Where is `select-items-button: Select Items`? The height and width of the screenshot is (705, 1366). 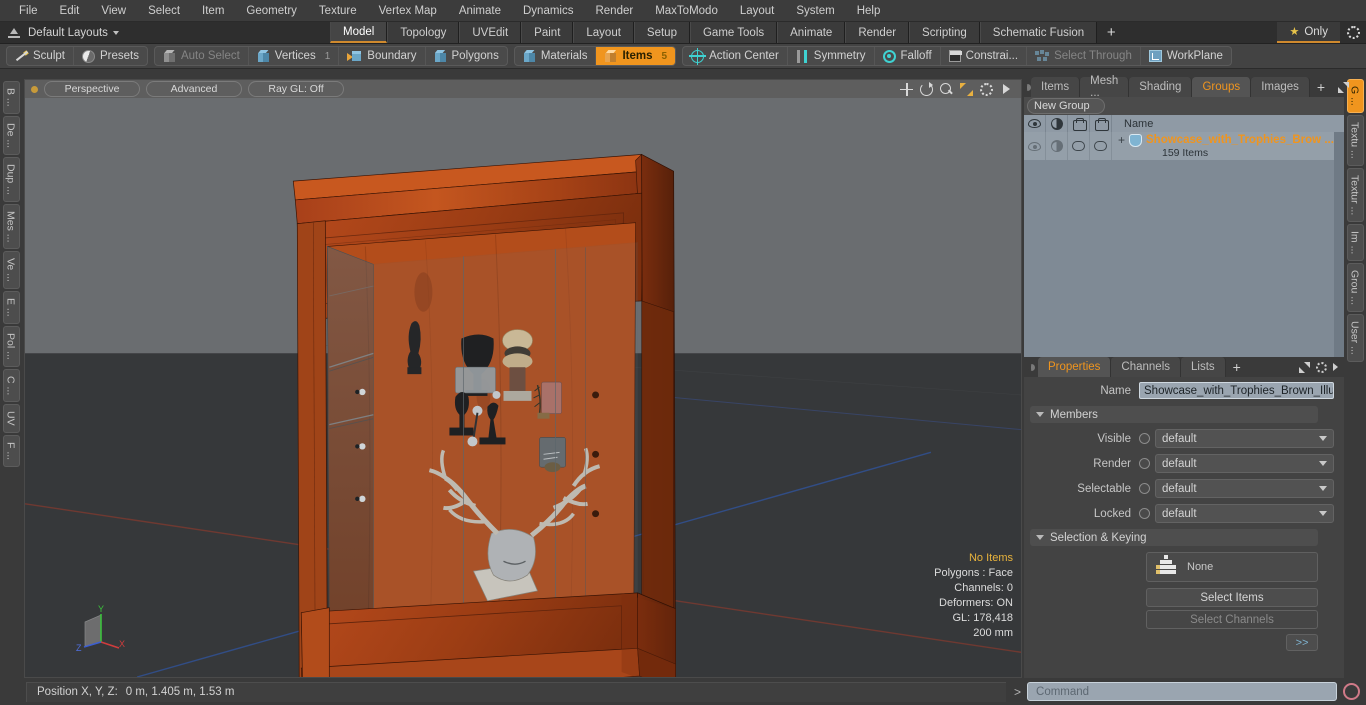 select-items-button: Select Items is located at coordinates (1232, 597).